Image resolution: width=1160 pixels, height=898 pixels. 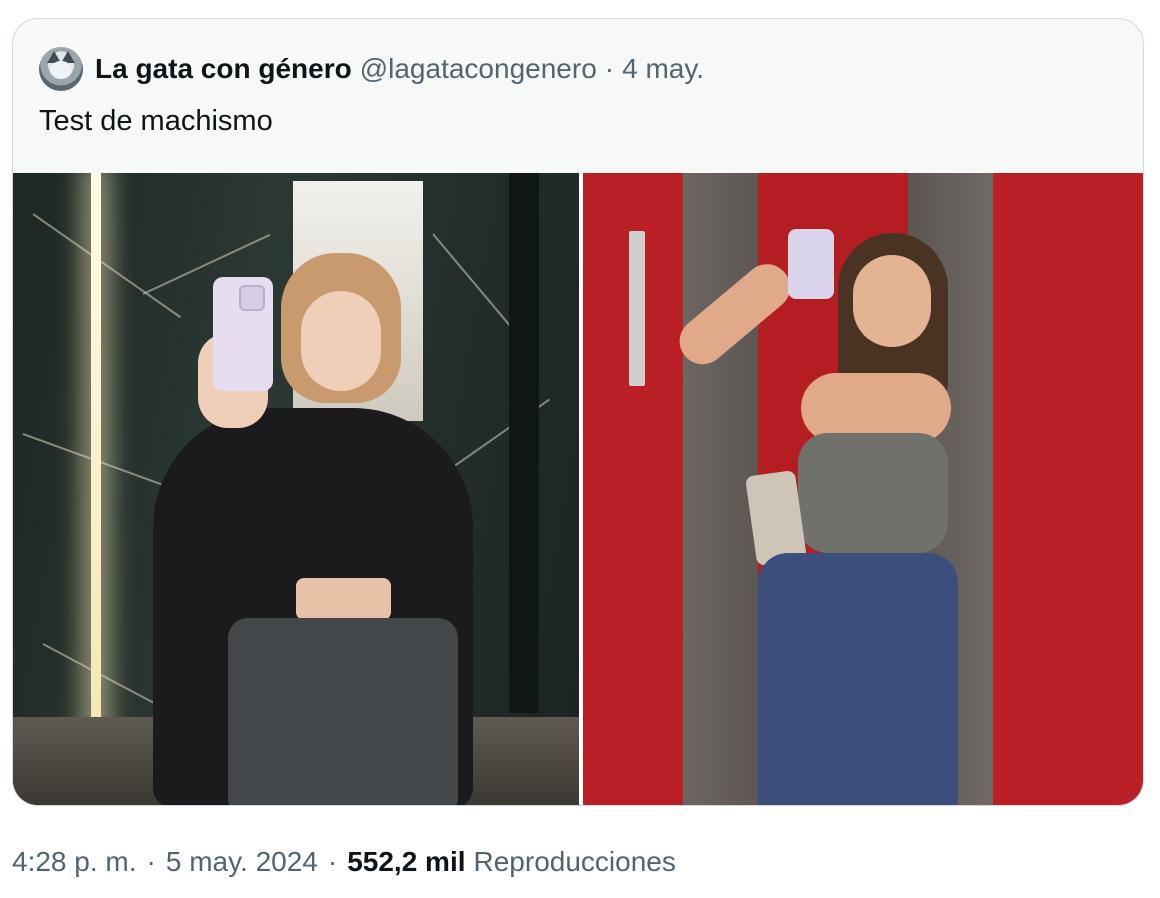 What do you see at coordinates (156, 121) in the screenshot?
I see `quoted-tweet-text: Test de machismo` at bounding box center [156, 121].